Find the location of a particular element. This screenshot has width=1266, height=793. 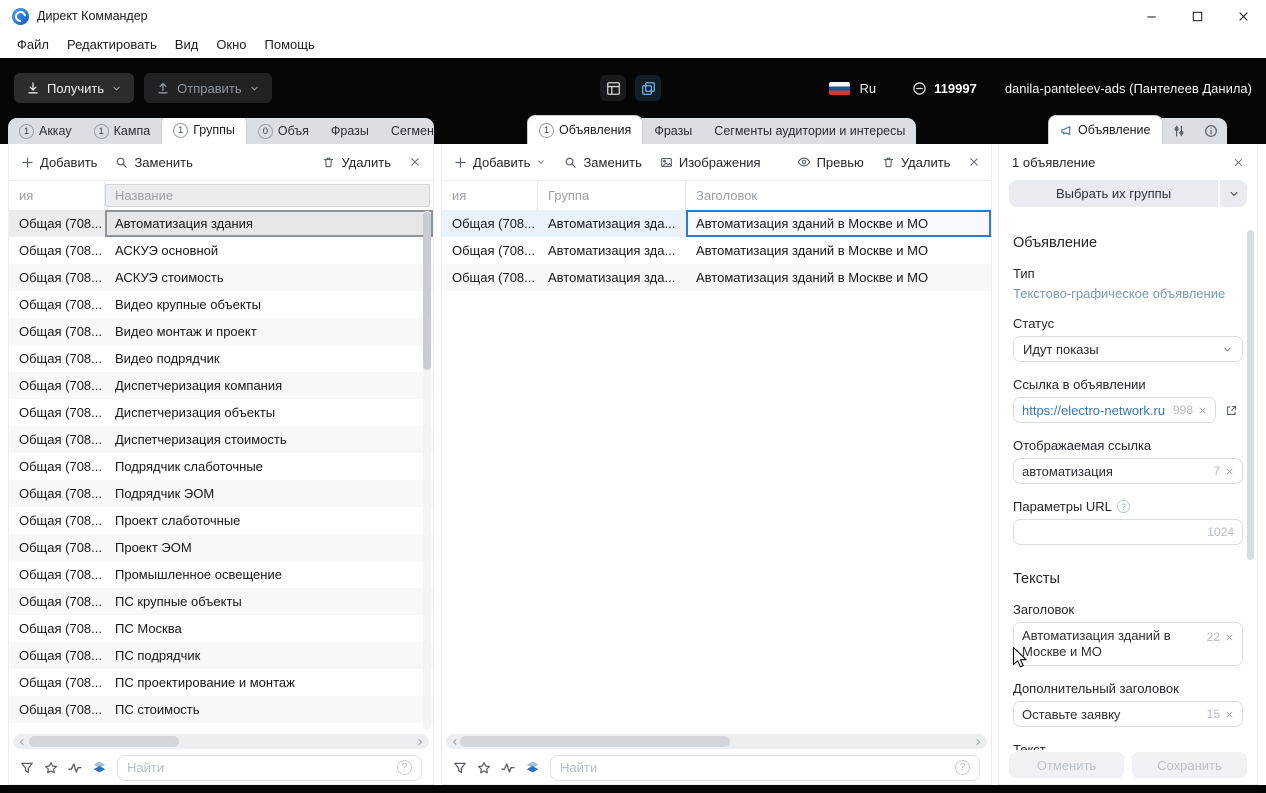

menu-item: Окно is located at coordinates (231, 45).